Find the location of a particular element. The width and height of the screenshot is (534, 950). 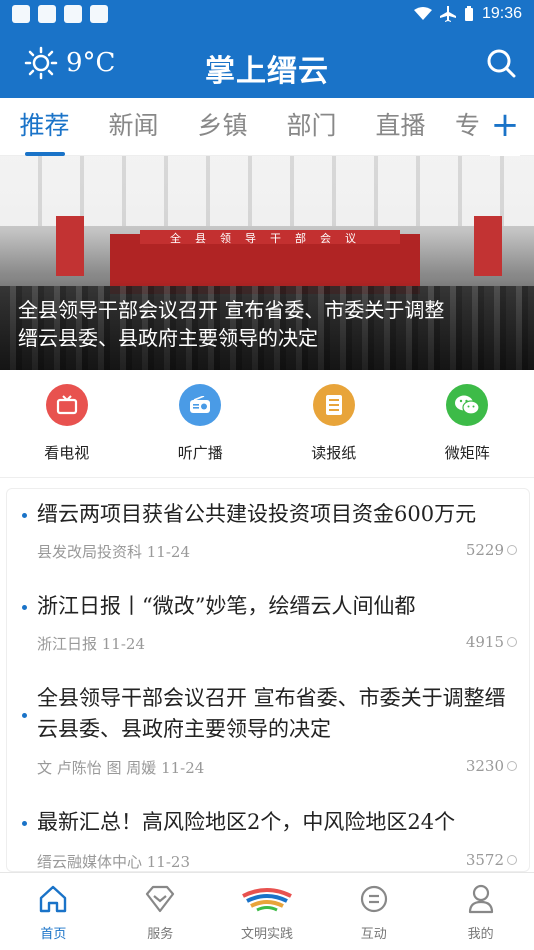

shortcut-label: 微矩阵 is located at coordinates (467, 453).